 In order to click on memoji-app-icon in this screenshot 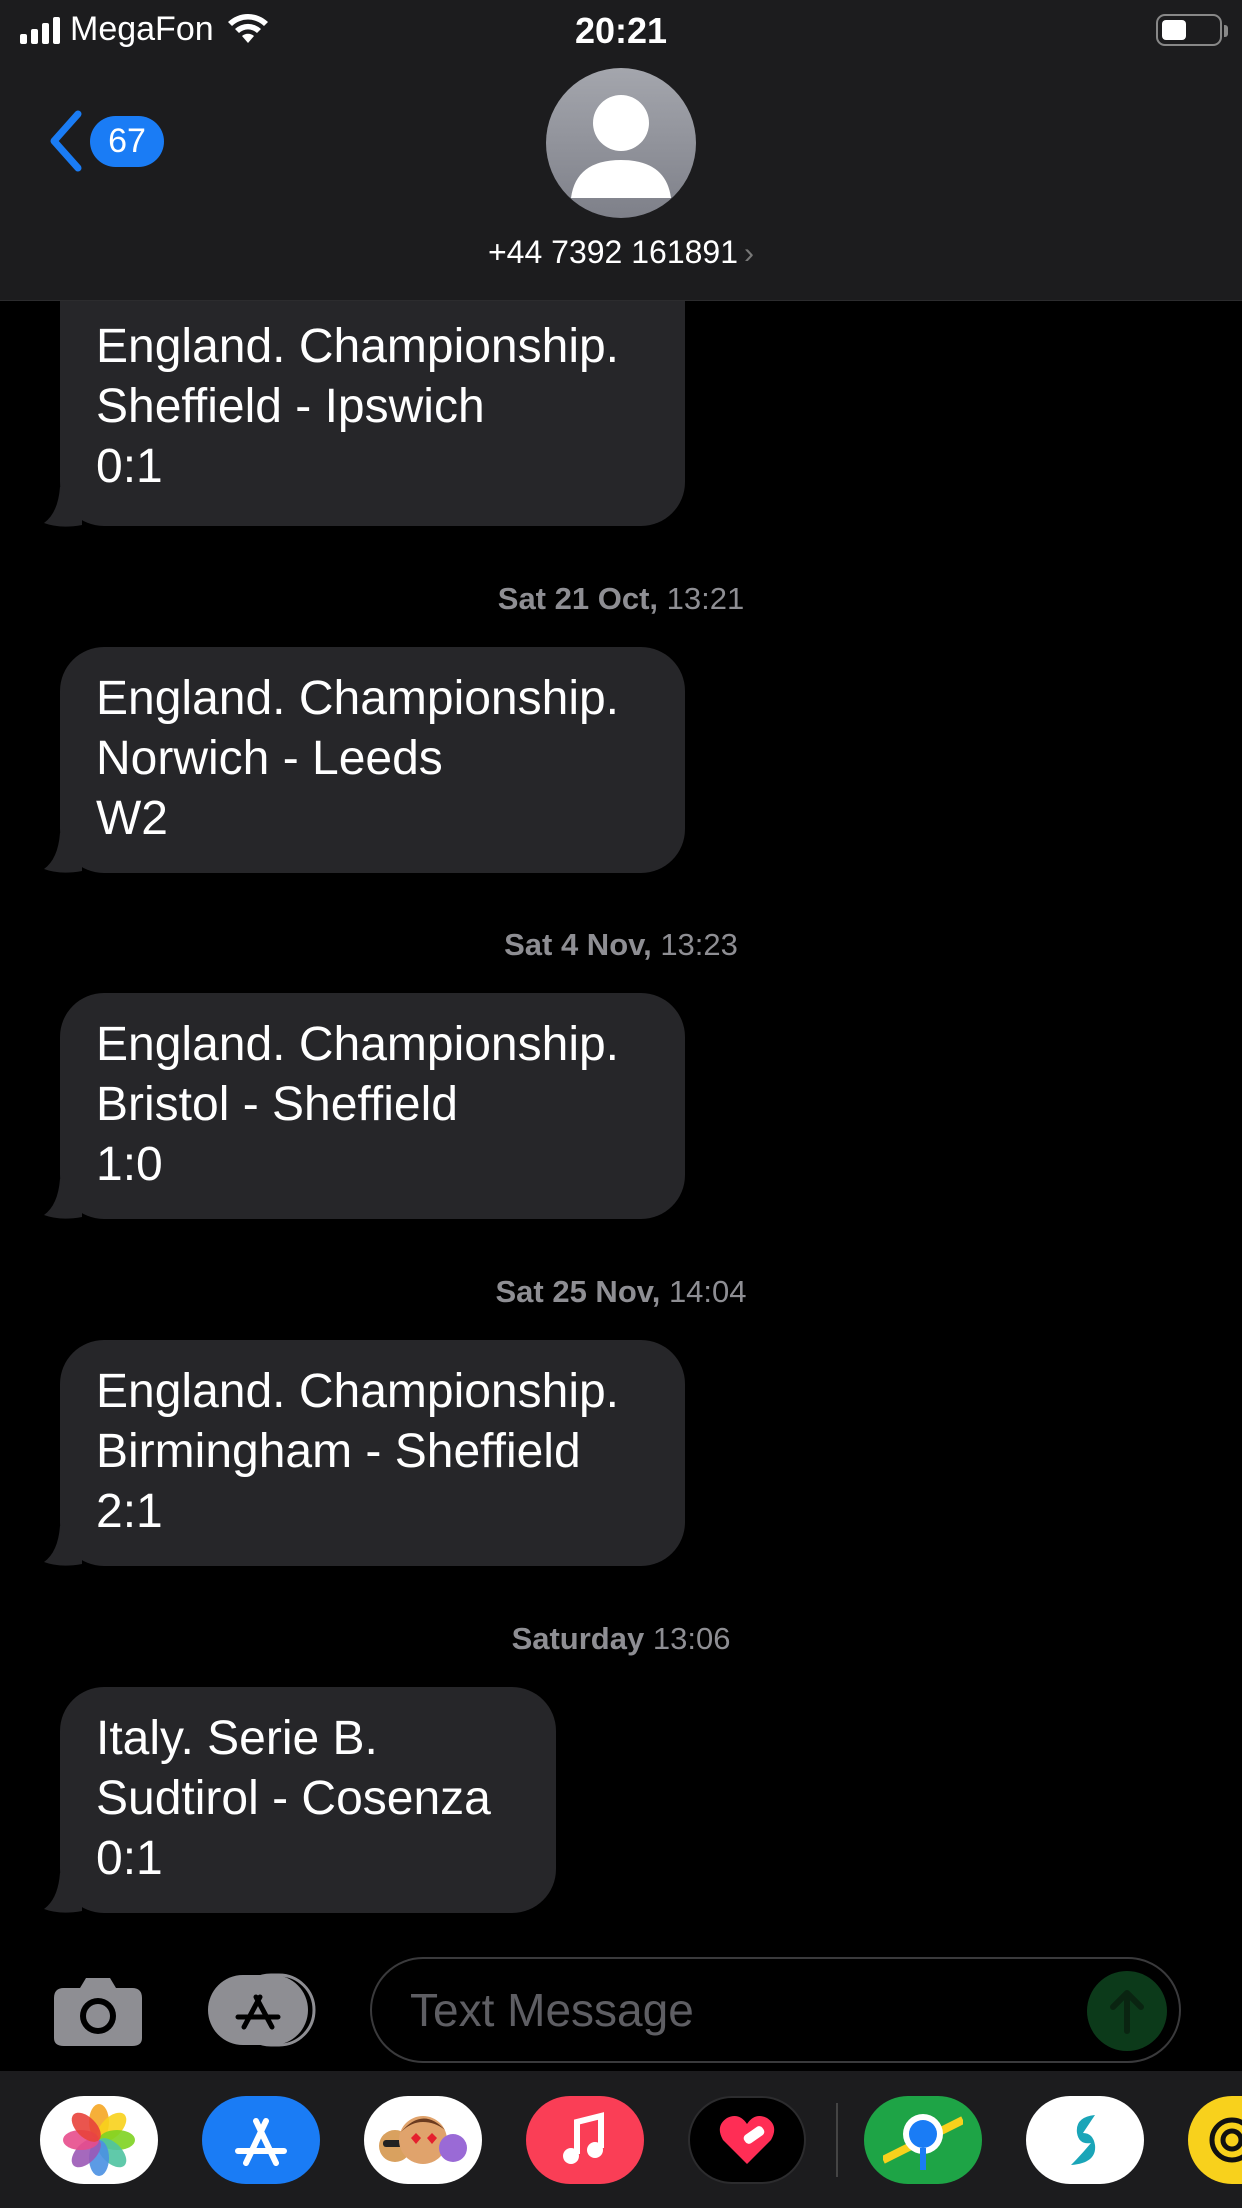, I will do `click(423, 2140)`.